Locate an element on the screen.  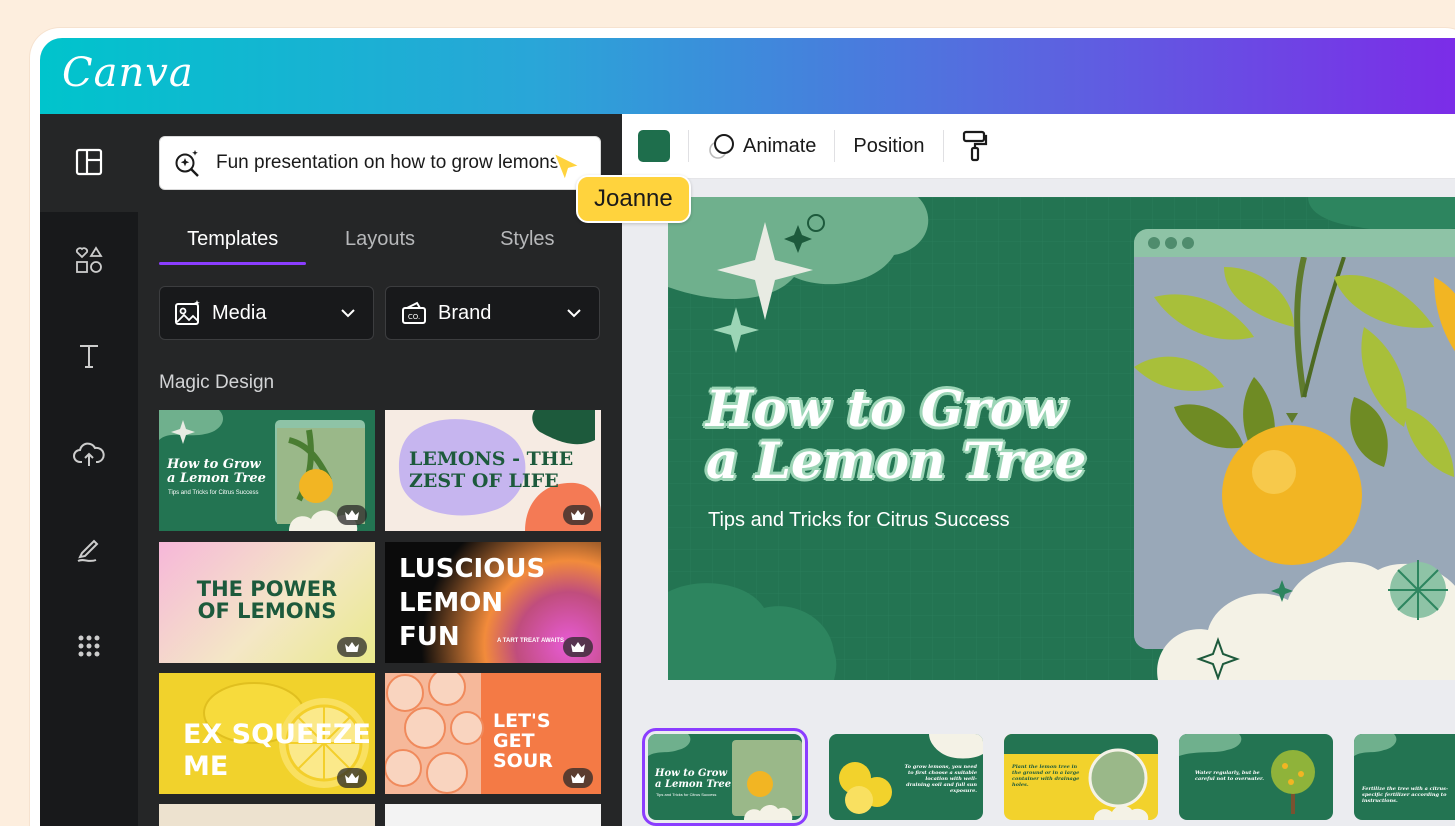
text-icon is located at coordinates (89, 356).